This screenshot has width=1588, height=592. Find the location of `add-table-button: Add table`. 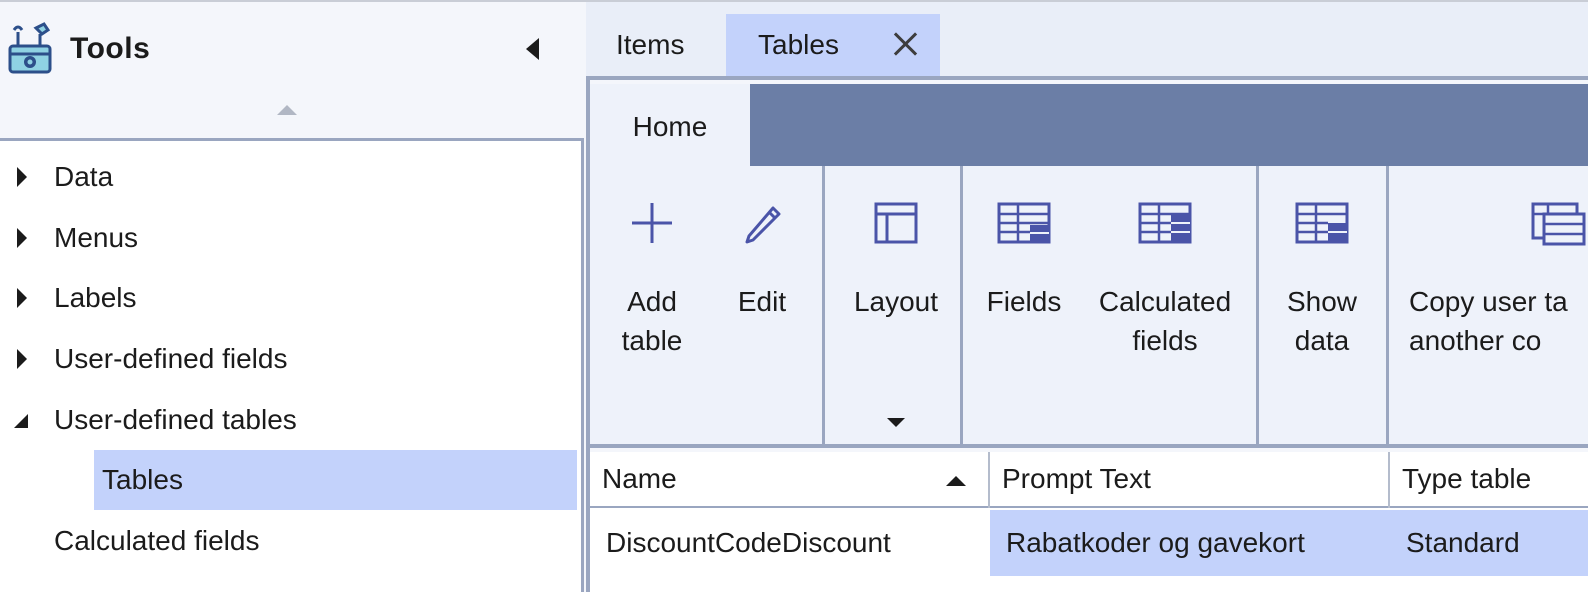

add-table-button: Add table is located at coordinates (652, 301).